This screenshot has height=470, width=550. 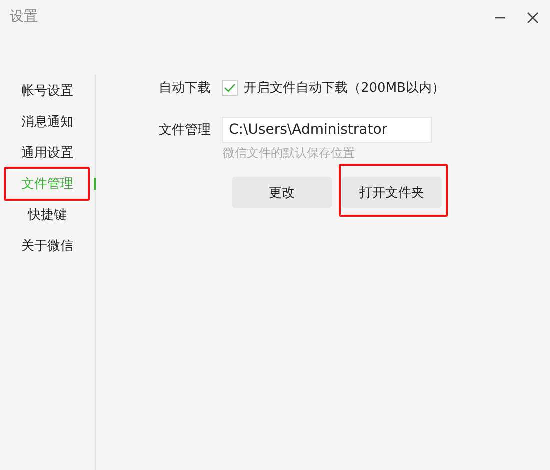 I want to click on close-icon, so click(x=533, y=18).